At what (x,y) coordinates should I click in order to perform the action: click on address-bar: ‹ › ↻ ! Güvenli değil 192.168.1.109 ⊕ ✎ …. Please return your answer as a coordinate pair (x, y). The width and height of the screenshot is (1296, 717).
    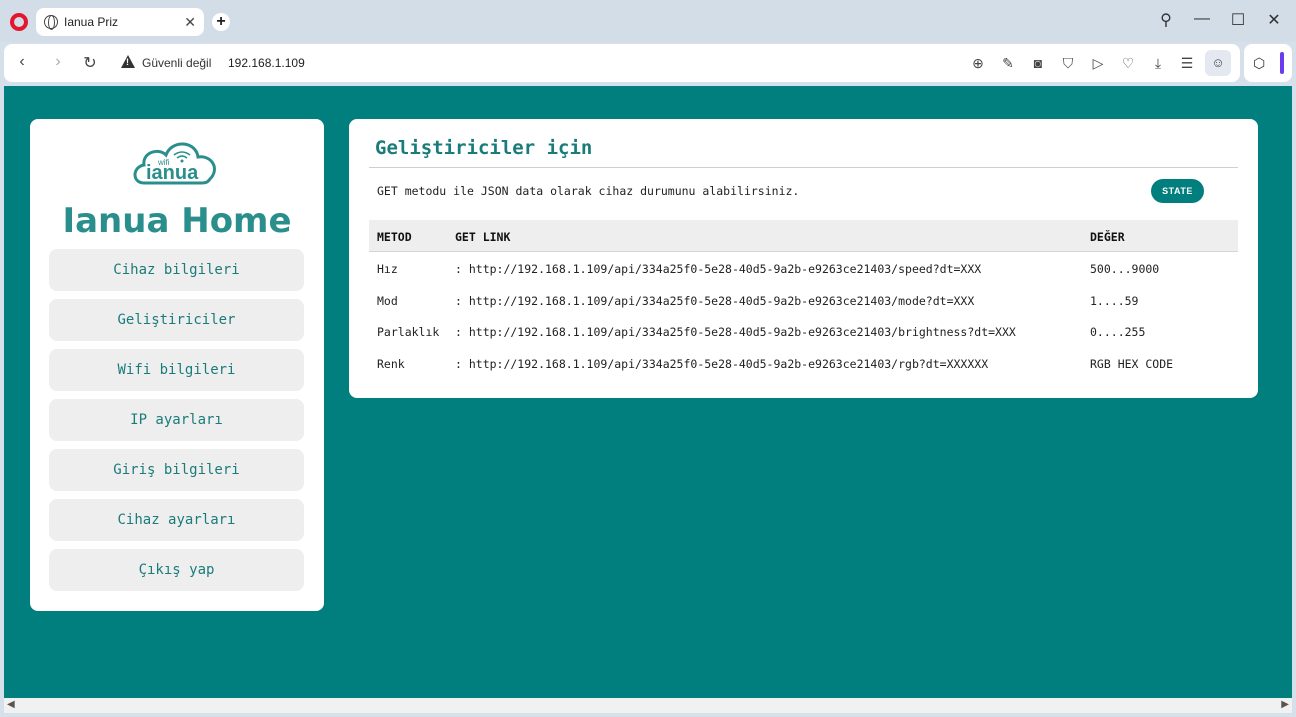
    Looking at the image, I should click on (622, 63).